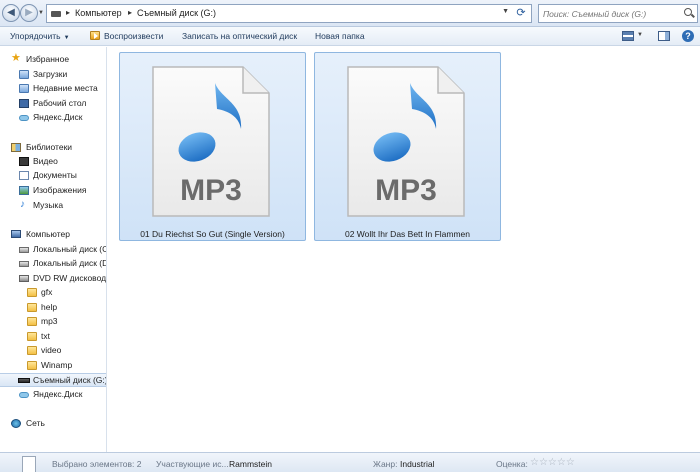 Image resolution: width=700 pixels, height=472 pixels. I want to click on sidebar-item-favorites: ★ Избранное, so click(53, 60).